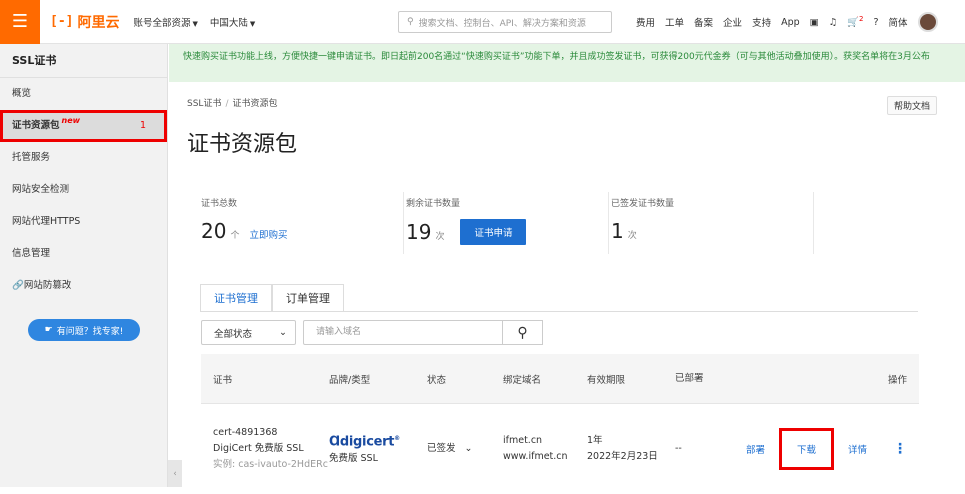 This screenshot has width=965, height=494. I want to click on sidebar-item-label: 证书资源包, so click(36, 125).